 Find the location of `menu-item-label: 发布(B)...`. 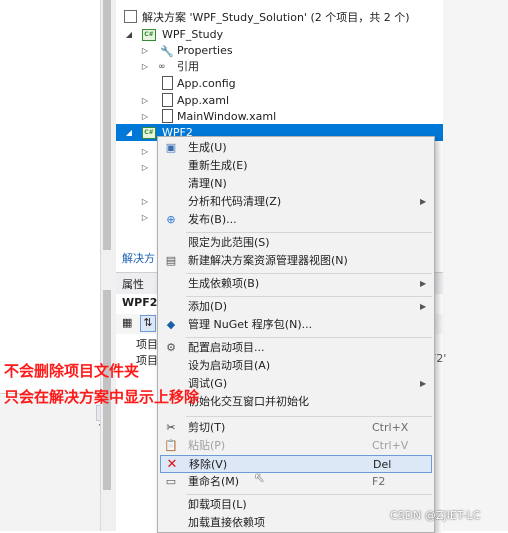

menu-item-label: 发布(B)... is located at coordinates (212, 219).